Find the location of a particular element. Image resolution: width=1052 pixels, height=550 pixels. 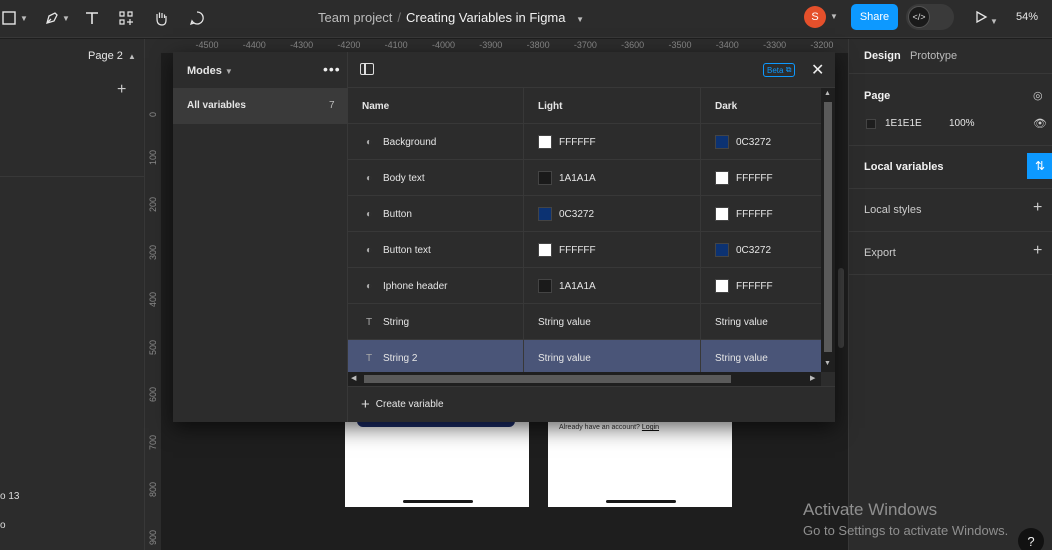

variable-row: ◐ Body text 1A1A1A FFFFFF is located at coordinates (584, 178).